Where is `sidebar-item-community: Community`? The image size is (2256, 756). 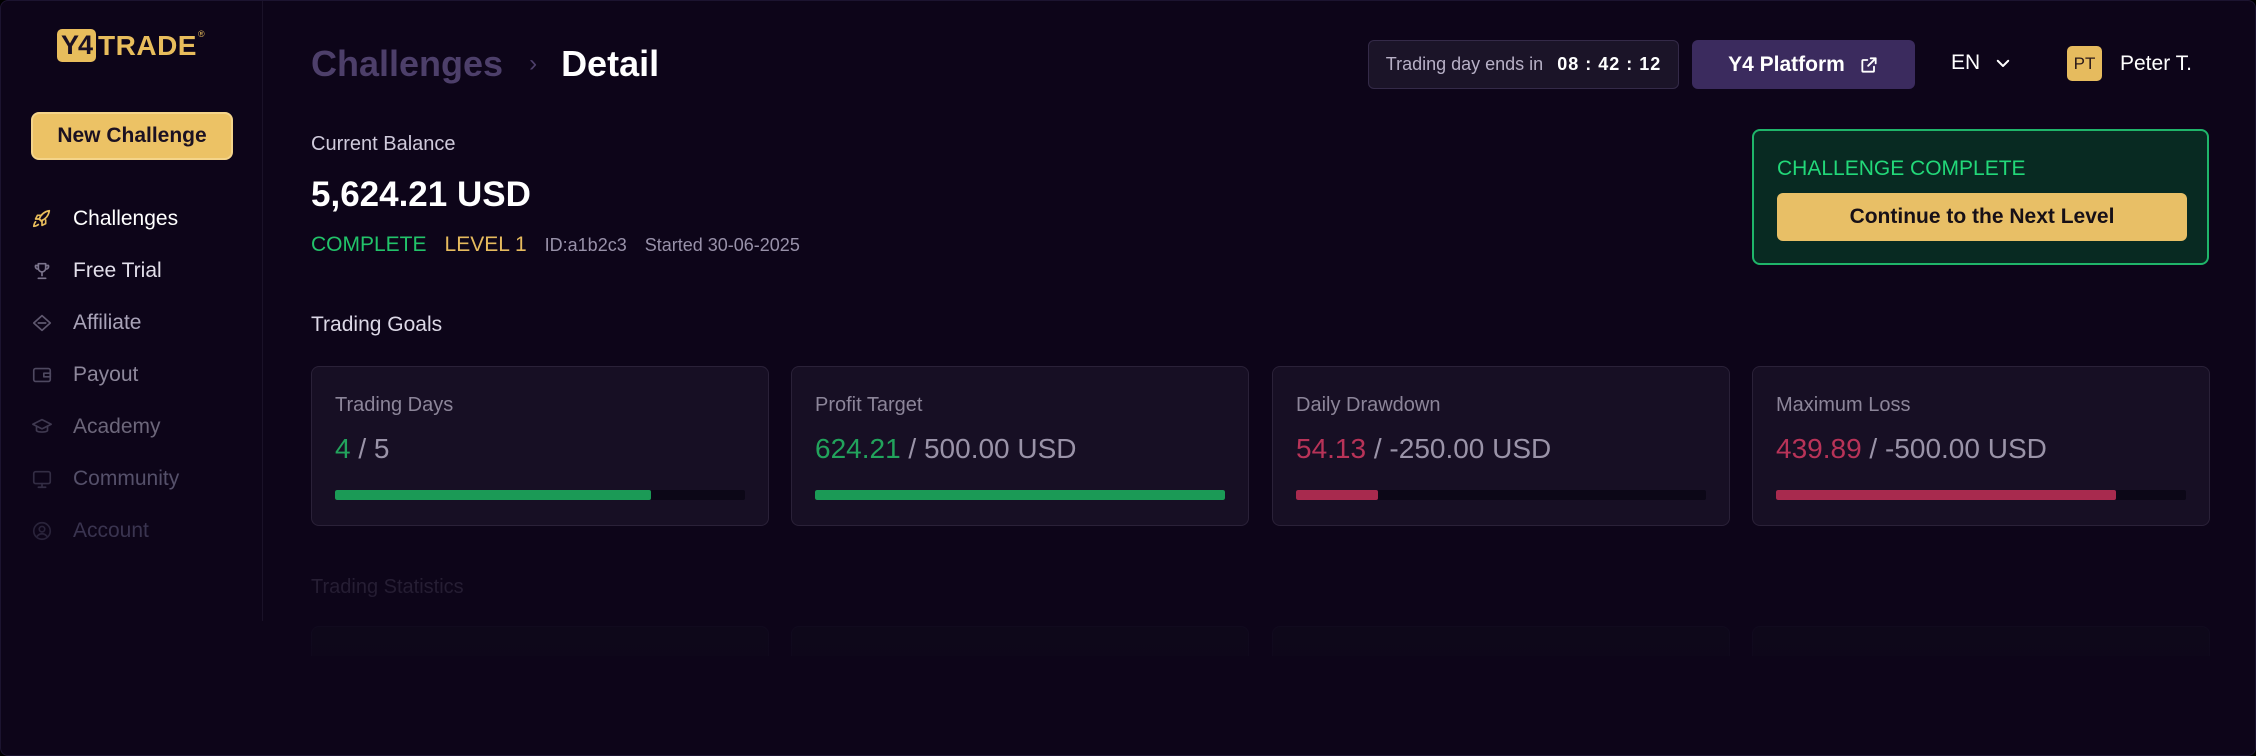
sidebar-item-community: Community is located at coordinates (105, 479).